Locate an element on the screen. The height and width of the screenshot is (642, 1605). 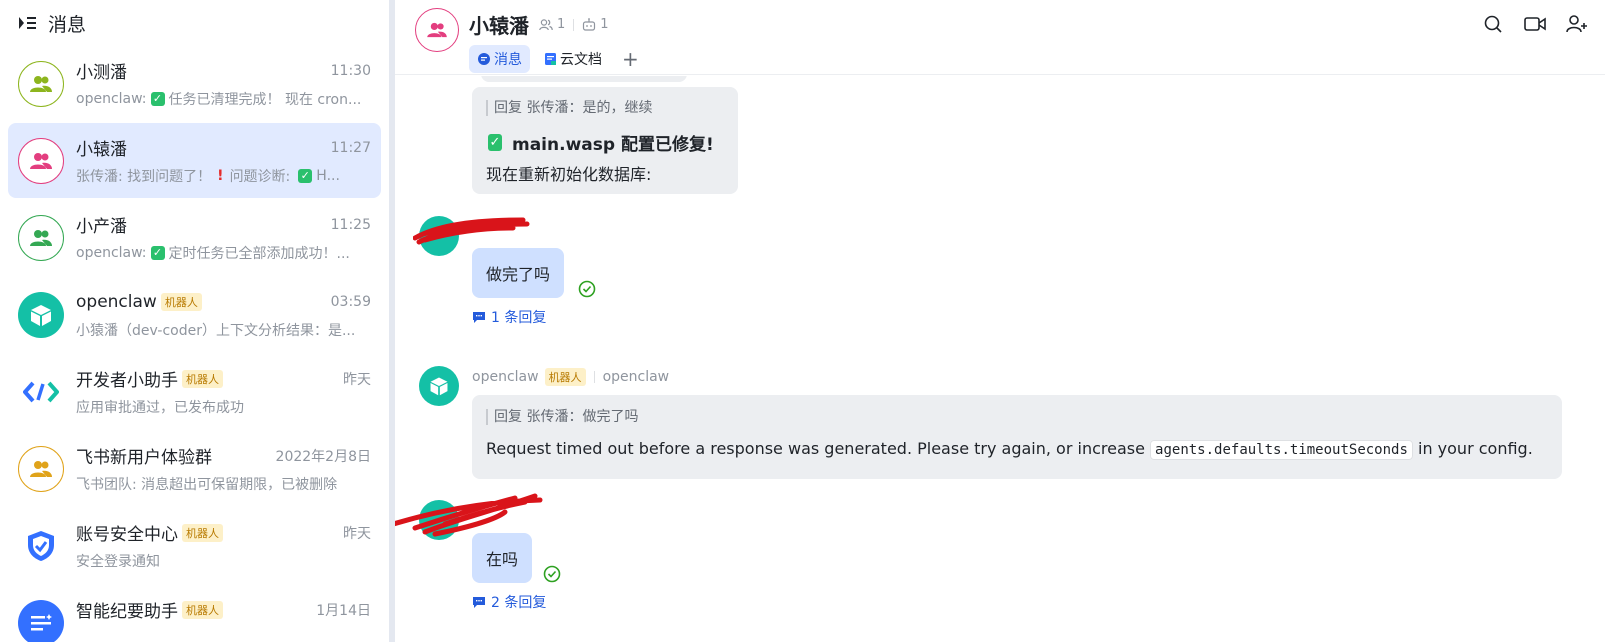
message-bubble: 做完了吗 is located at coordinates (518, 273).